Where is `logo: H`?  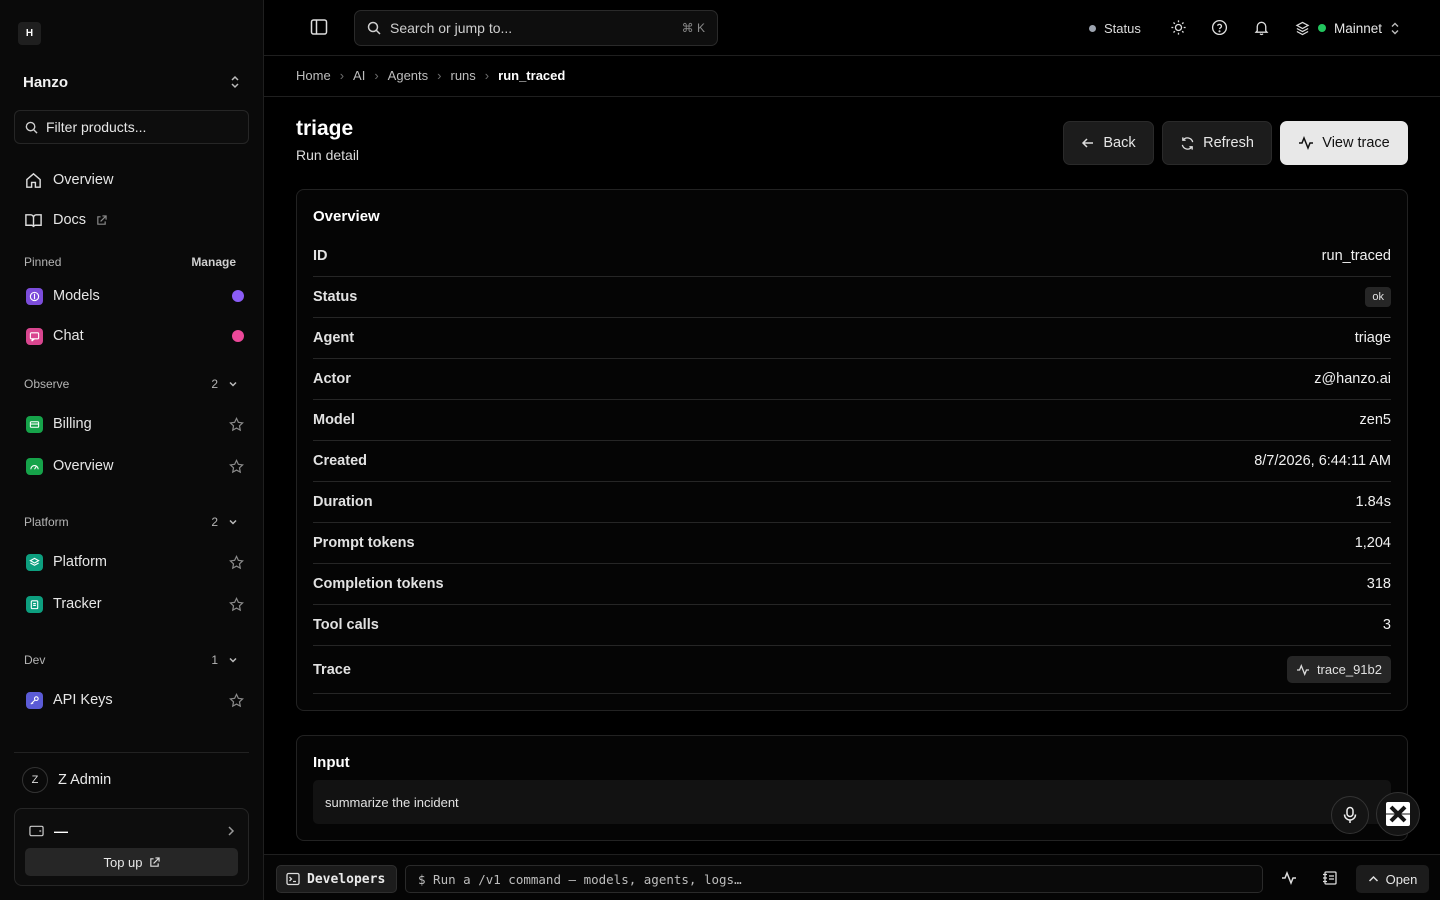
logo: H is located at coordinates (29, 33).